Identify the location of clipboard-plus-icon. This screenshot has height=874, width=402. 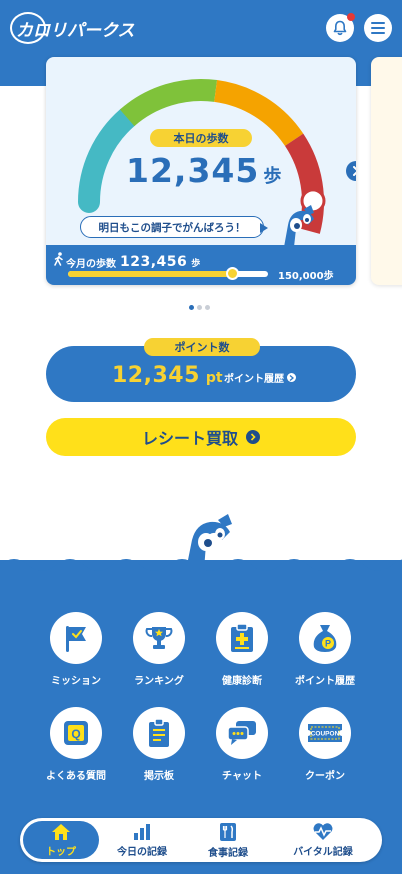
(242, 637).